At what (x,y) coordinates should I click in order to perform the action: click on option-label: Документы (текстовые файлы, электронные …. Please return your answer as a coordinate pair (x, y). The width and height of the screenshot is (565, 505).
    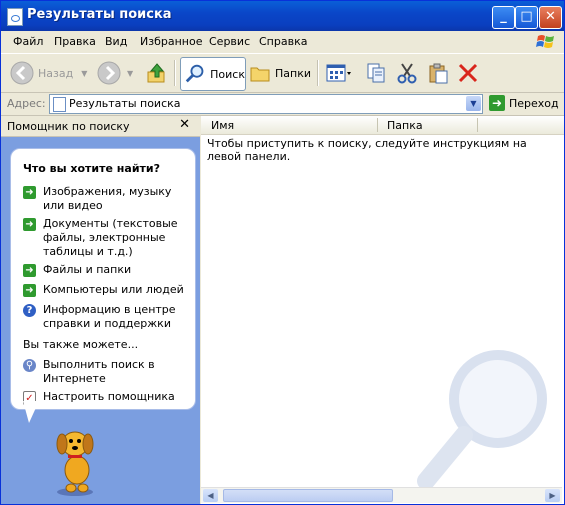
    Looking at the image, I should click on (110, 237).